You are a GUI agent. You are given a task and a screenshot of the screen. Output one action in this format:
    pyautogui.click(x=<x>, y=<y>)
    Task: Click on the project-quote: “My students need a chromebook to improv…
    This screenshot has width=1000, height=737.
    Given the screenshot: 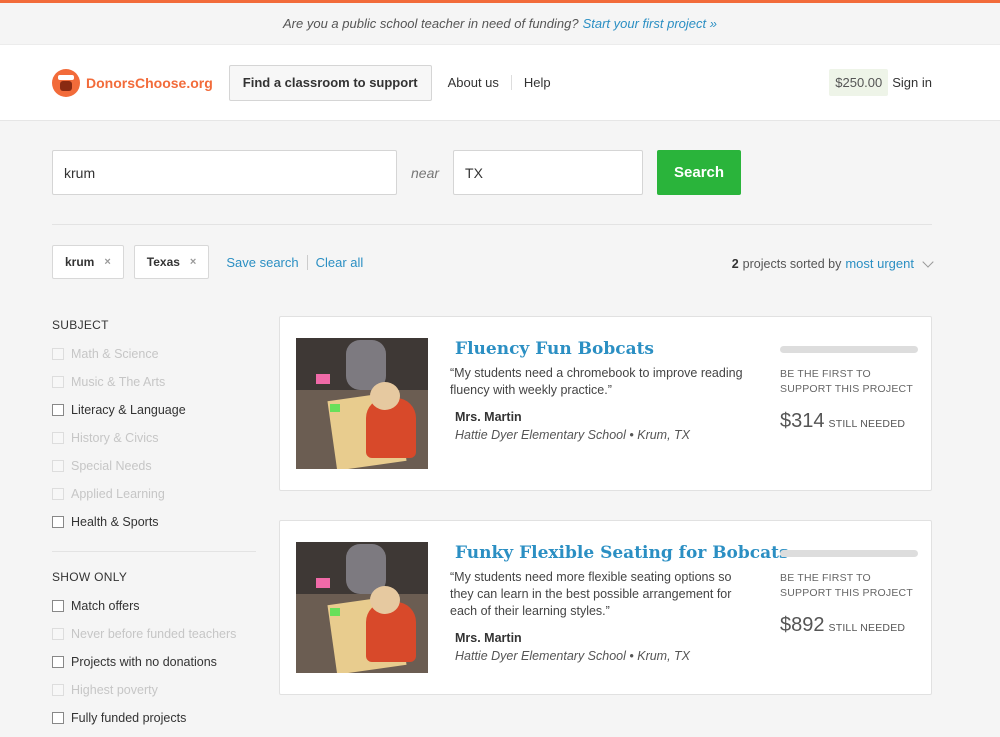 What is the action you would take?
    pyautogui.click(x=596, y=381)
    